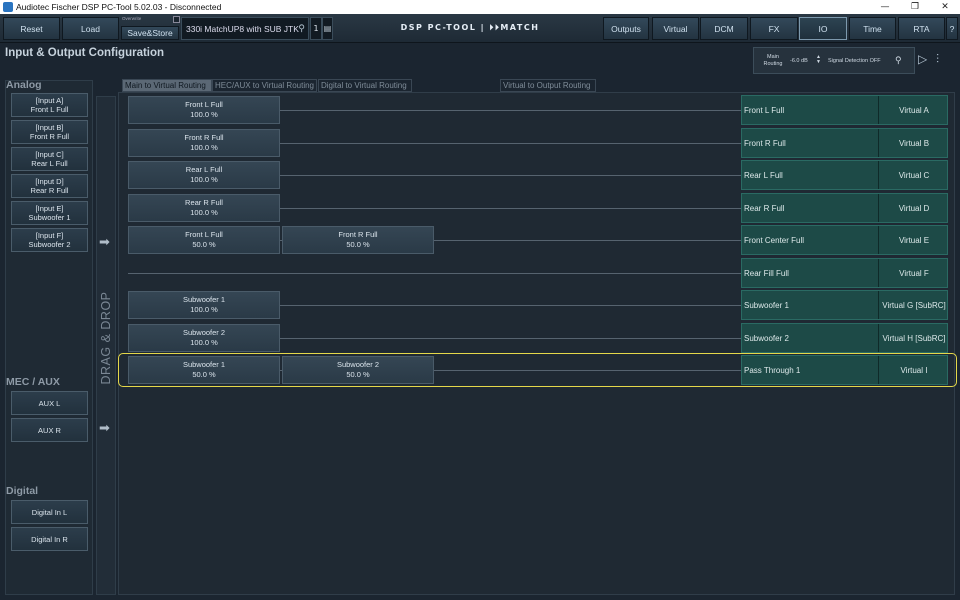 This screenshot has height=600, width=960. Describe the element at coordinates (49, 186) in the screenshot. I see `analog-input-button: [Input D] Rear R Full` at that location.